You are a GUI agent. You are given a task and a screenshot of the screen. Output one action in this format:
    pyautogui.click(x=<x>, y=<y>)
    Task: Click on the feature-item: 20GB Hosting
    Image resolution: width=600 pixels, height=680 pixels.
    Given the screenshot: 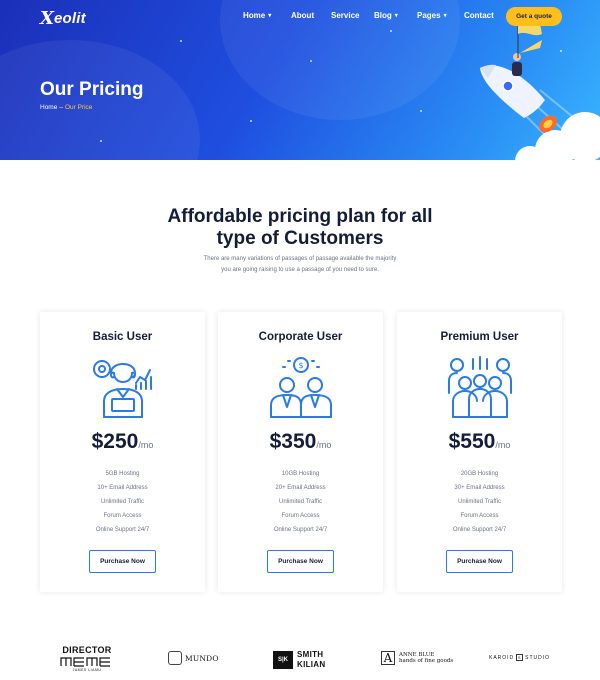 What is the action you would take?
    pyautogui.click(x=479, y=474)
    